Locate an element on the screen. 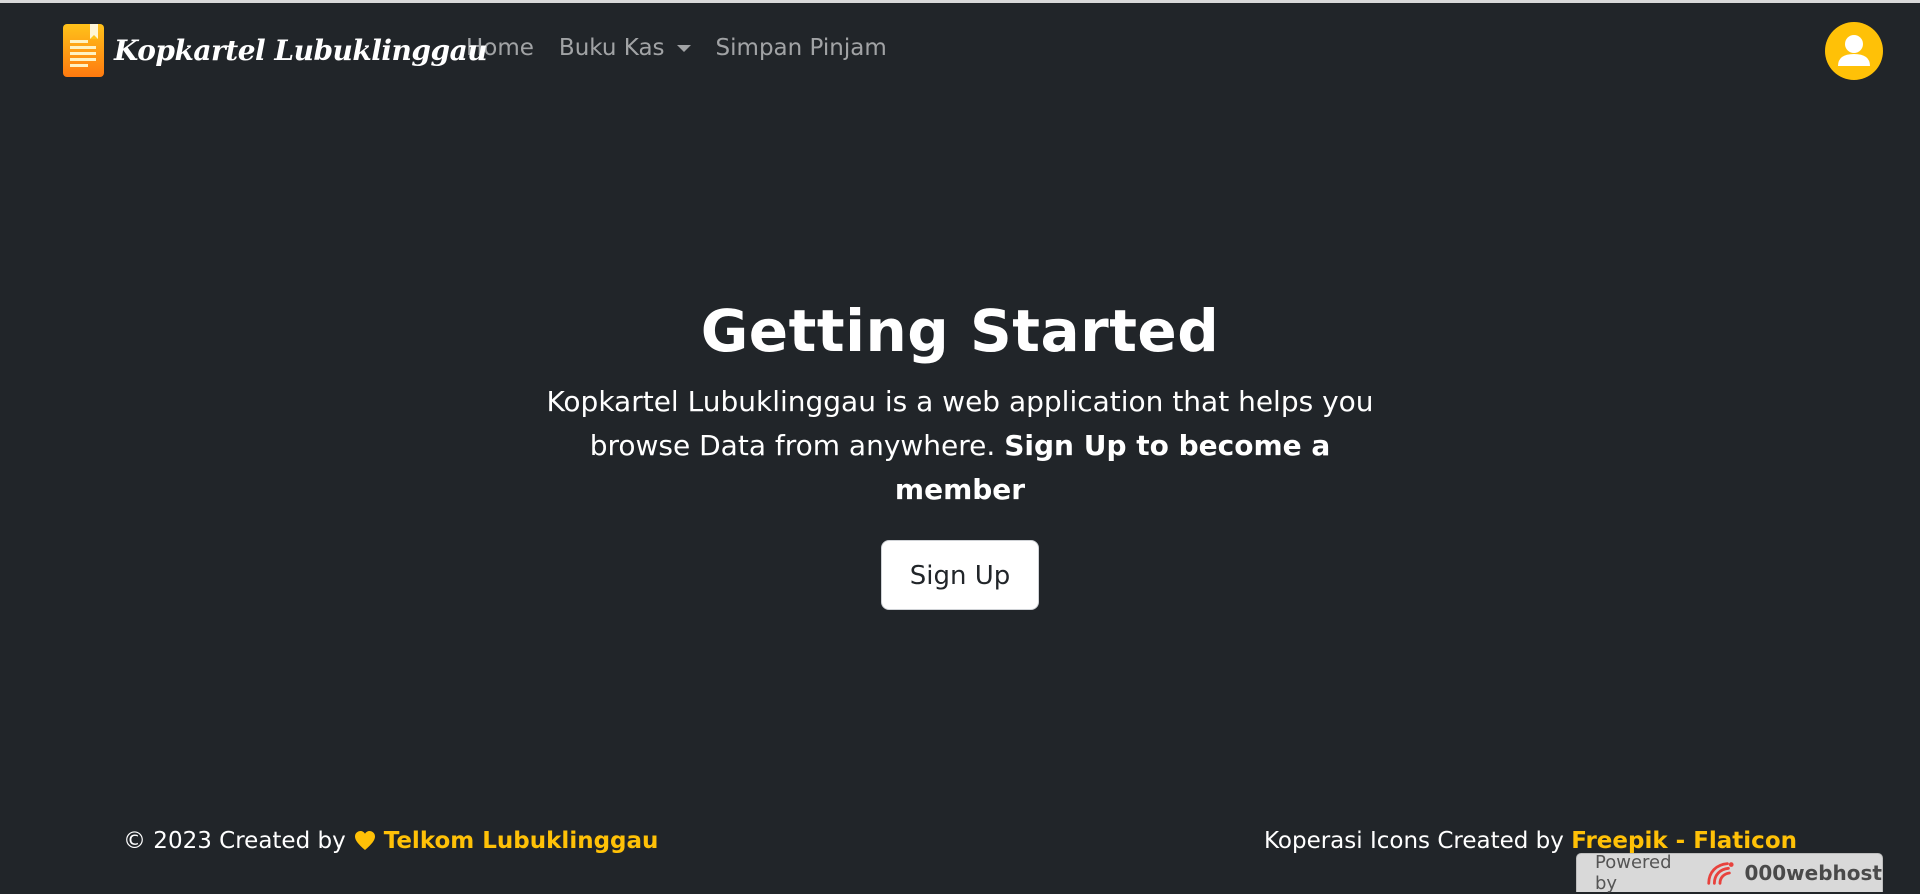 The width and height of the screenshot is (1920, 894). nav-link-label: Buku Kas is located at coordinates (611, 48).